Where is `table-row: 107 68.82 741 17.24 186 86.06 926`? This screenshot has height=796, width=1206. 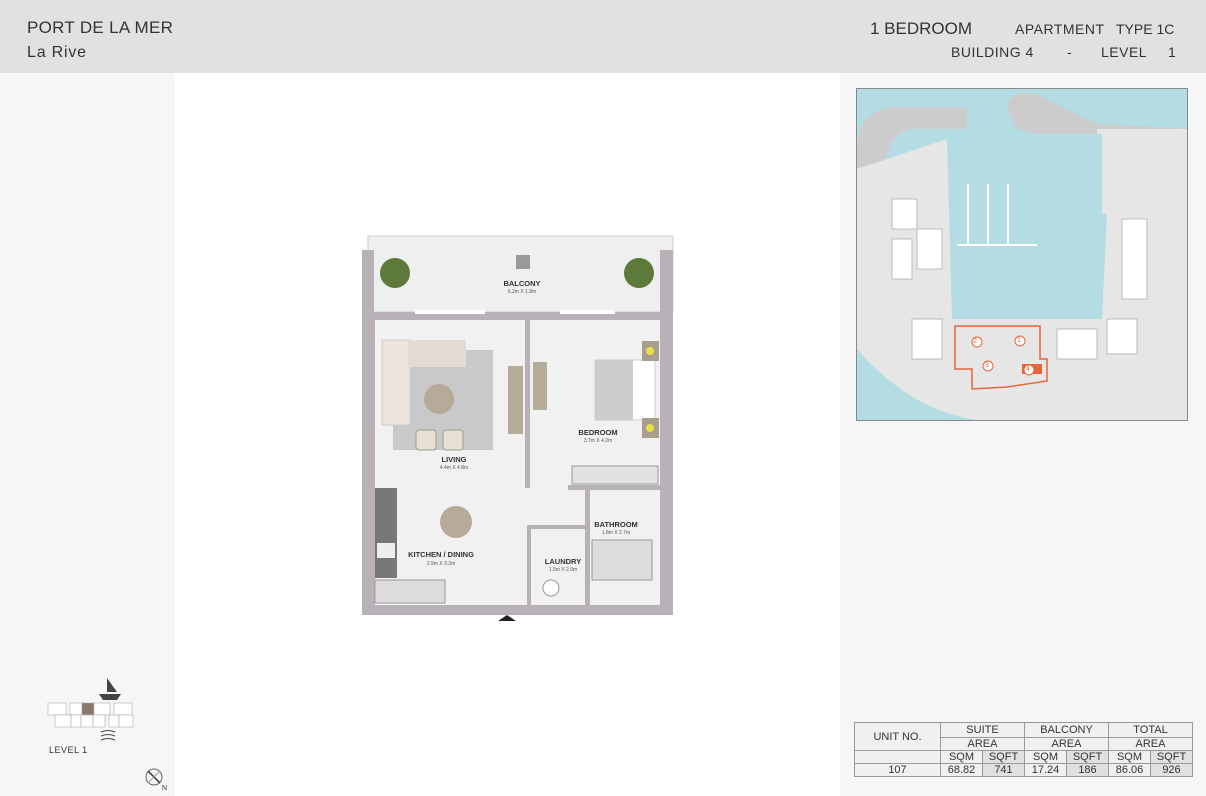
table-row: 107 68.82 741 17.24 186 86.06 926 is located at coordinates (1023, 770).